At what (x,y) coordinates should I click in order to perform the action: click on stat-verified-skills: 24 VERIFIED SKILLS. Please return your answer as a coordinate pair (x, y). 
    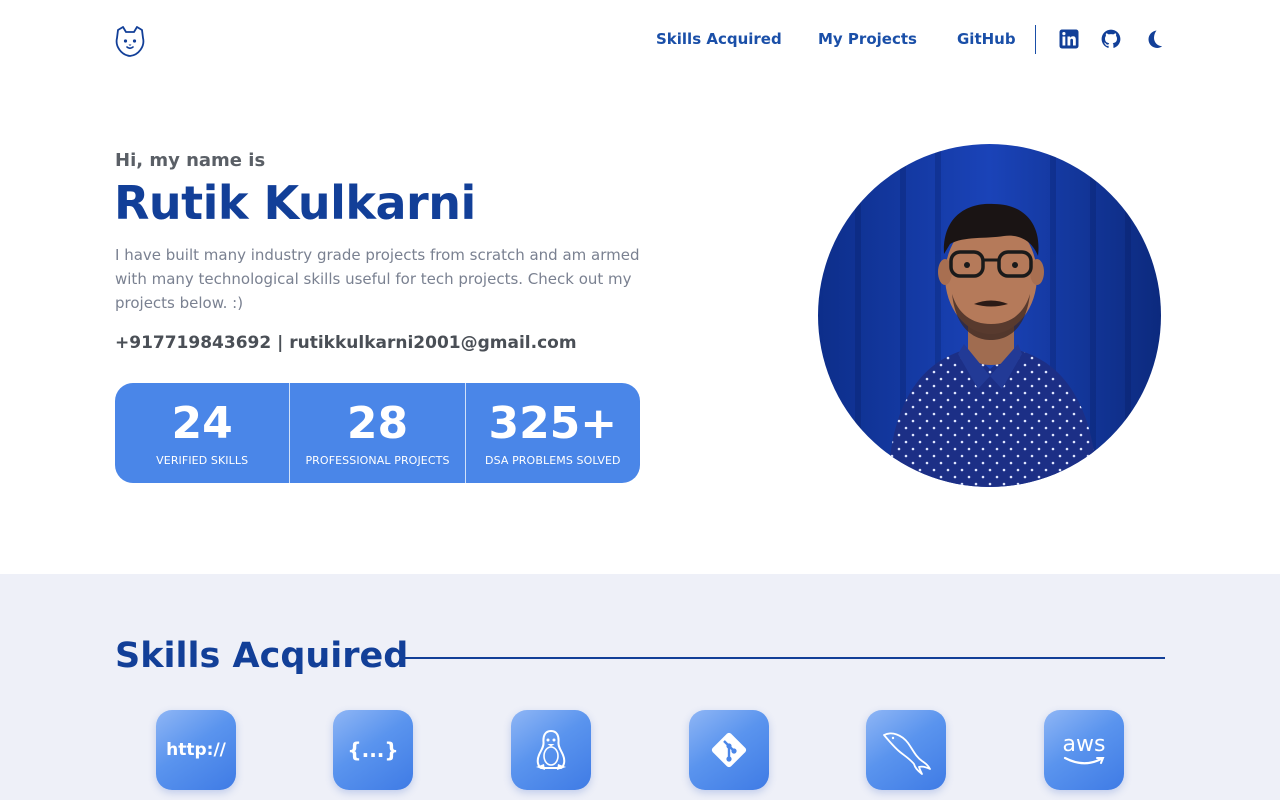
    Looking at the image, I should click on (203, 433).